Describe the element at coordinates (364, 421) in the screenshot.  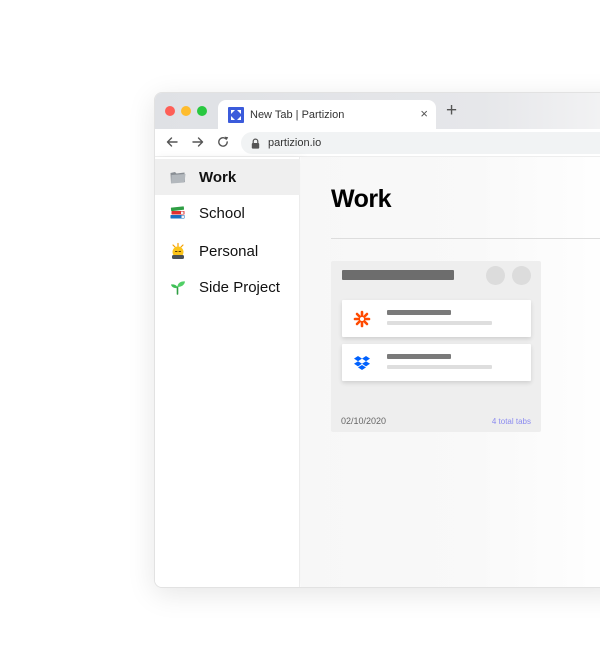
I see `group-date: 02/10/2020` at that location.